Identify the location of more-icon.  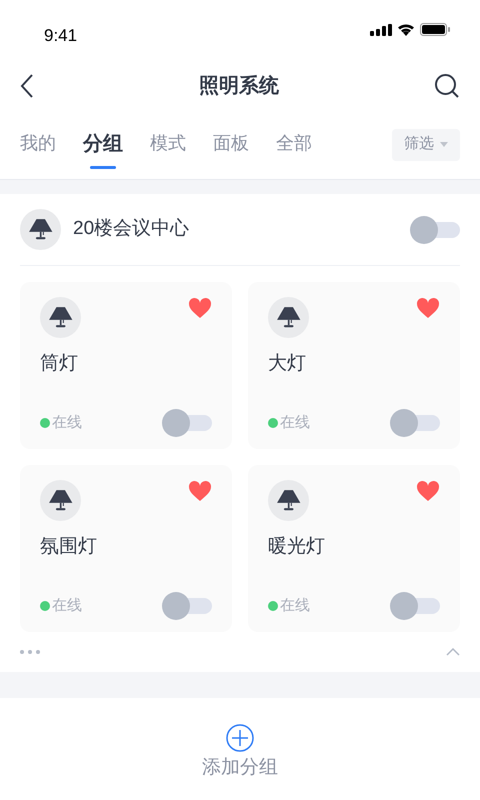
(30, 652).